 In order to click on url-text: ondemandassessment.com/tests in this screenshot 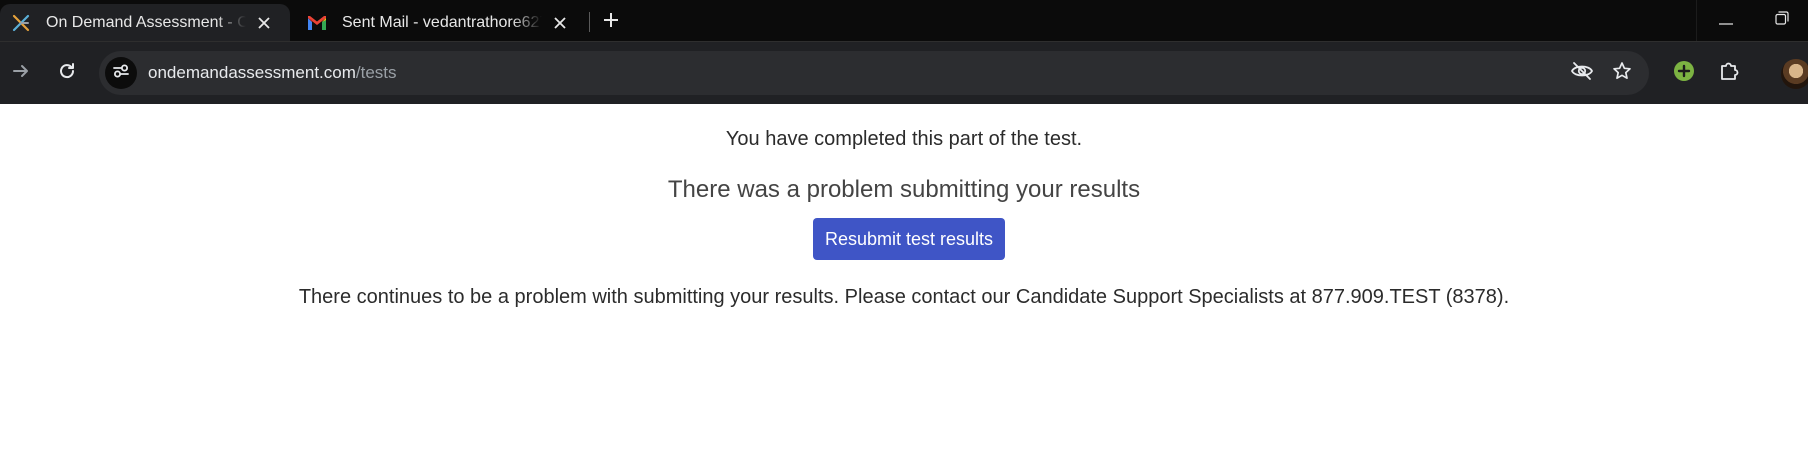, I will do `click(272, 73)`.